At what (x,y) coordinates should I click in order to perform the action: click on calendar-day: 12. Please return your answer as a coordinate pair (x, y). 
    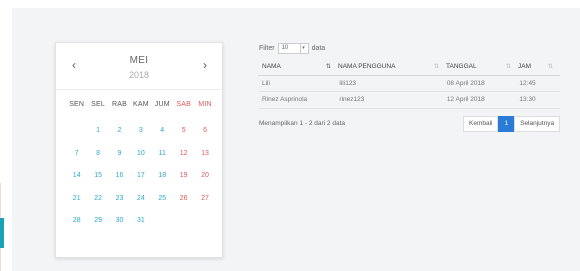
    Looking at the image, I should click on (183, 161).